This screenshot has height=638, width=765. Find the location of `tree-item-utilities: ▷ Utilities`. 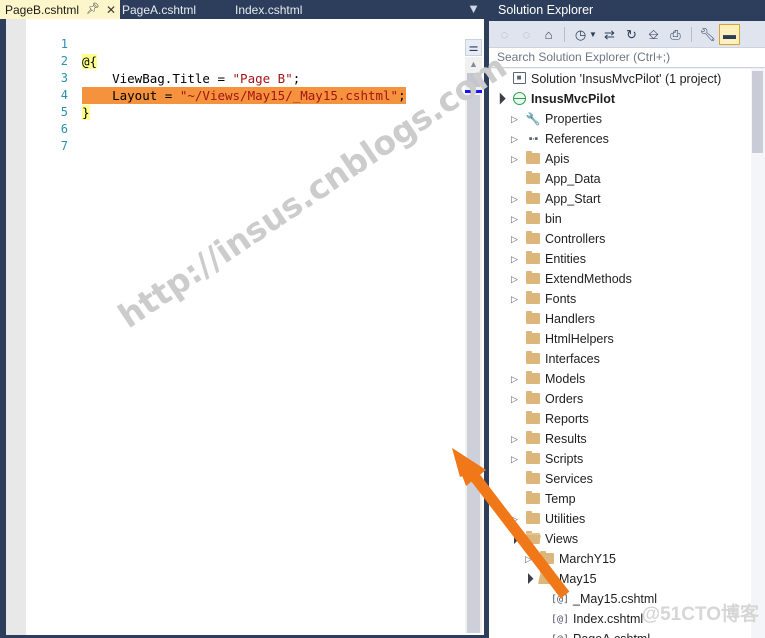

tree-item-utilities: ▷ Utilities is located at coordinates (627, 519).